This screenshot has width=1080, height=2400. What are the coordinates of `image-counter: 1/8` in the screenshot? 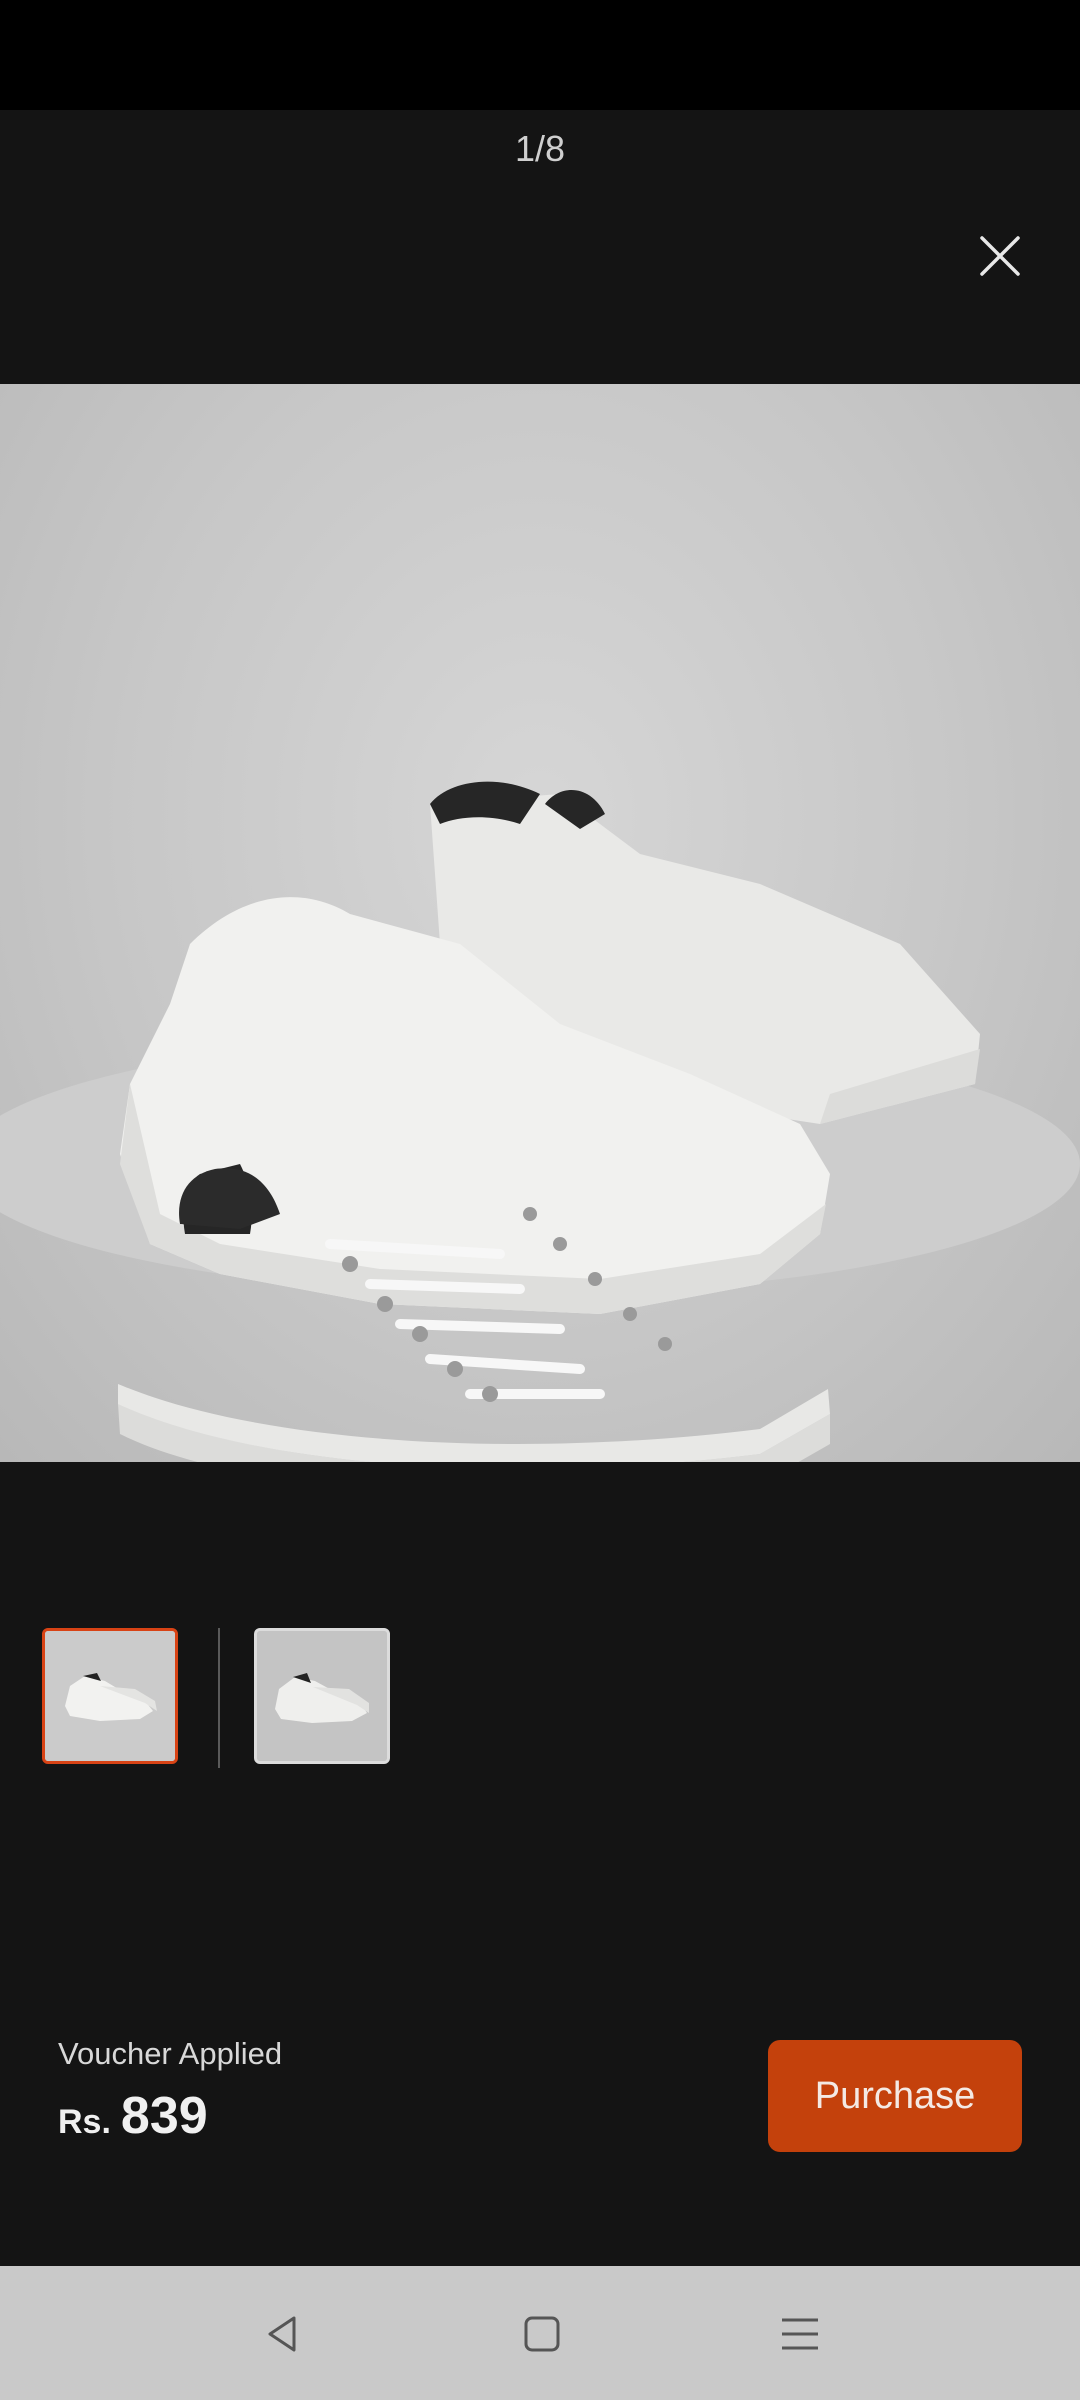 It's located at (540, 148).